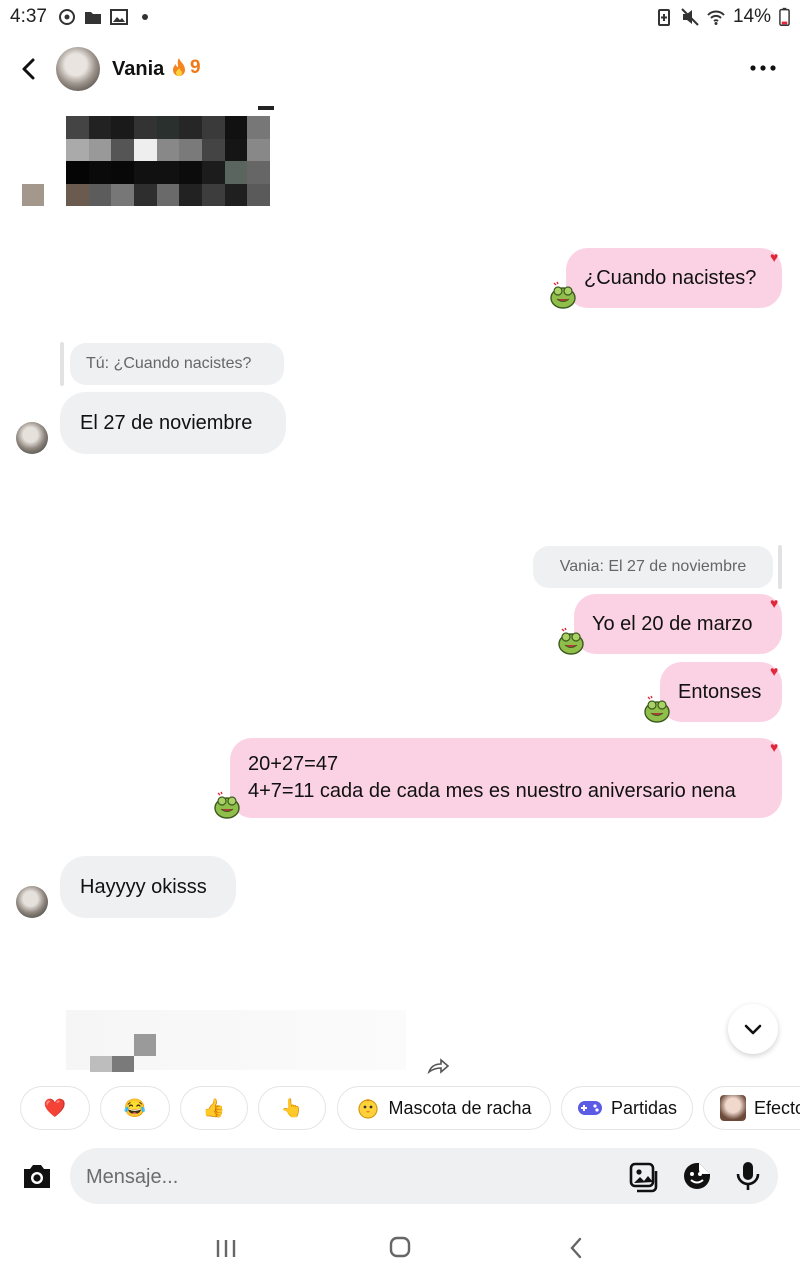  What do you see at coordinates (29, 69) in the screenshot?
I see `back-arrow-icon` at bounding box center [29, 69].